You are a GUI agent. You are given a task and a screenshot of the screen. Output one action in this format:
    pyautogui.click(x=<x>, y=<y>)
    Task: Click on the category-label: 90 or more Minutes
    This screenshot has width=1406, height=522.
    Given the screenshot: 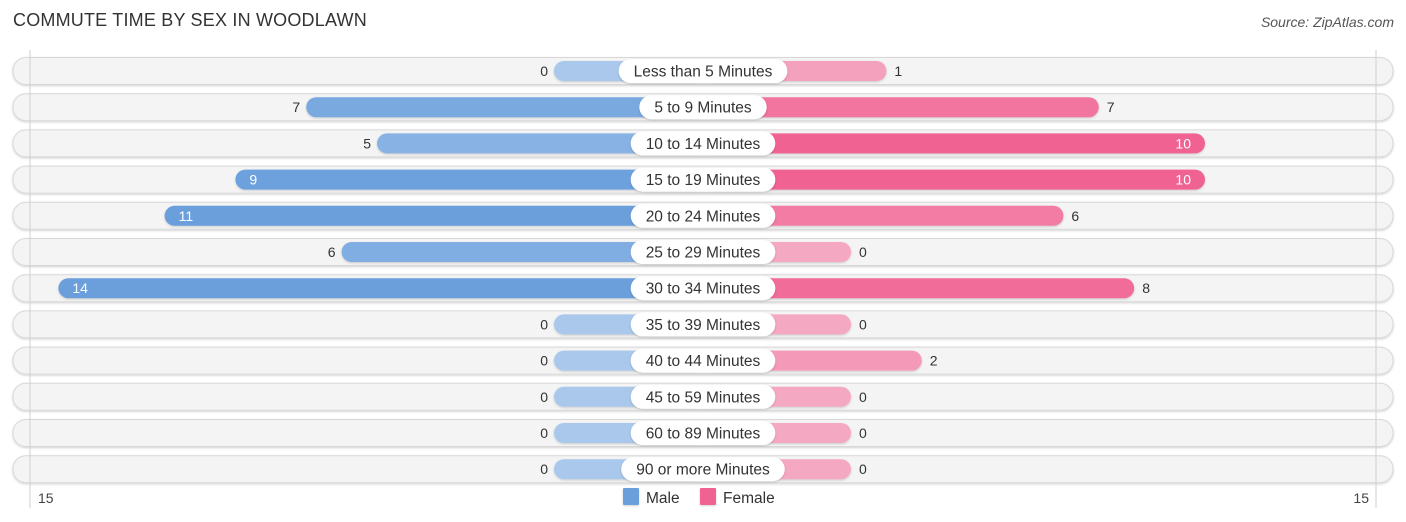 What is the action you would take?
    pyautogui.click(x=703, y=470)
    